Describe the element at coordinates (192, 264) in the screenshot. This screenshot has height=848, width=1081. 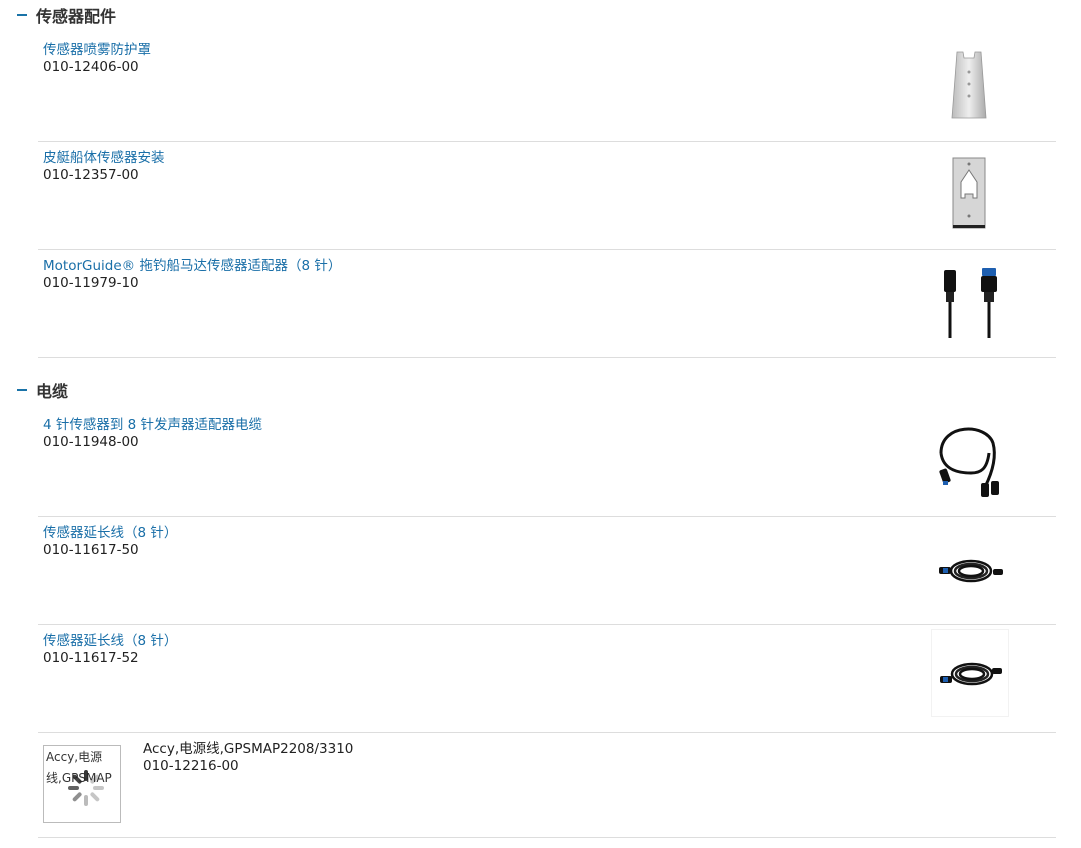
I see `product-link: MotorGuide® 拖钓船马达传感器适配器（8 针）` at that location.